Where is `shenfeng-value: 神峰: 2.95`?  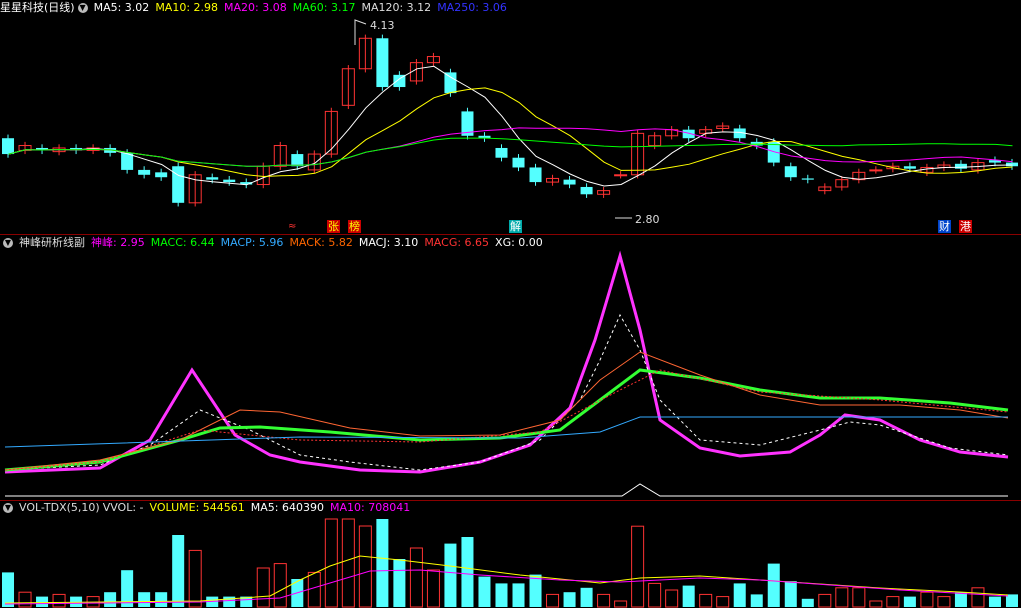
shenfeng-value: 神峰: 2.95 is located at coordinates (118, 242).